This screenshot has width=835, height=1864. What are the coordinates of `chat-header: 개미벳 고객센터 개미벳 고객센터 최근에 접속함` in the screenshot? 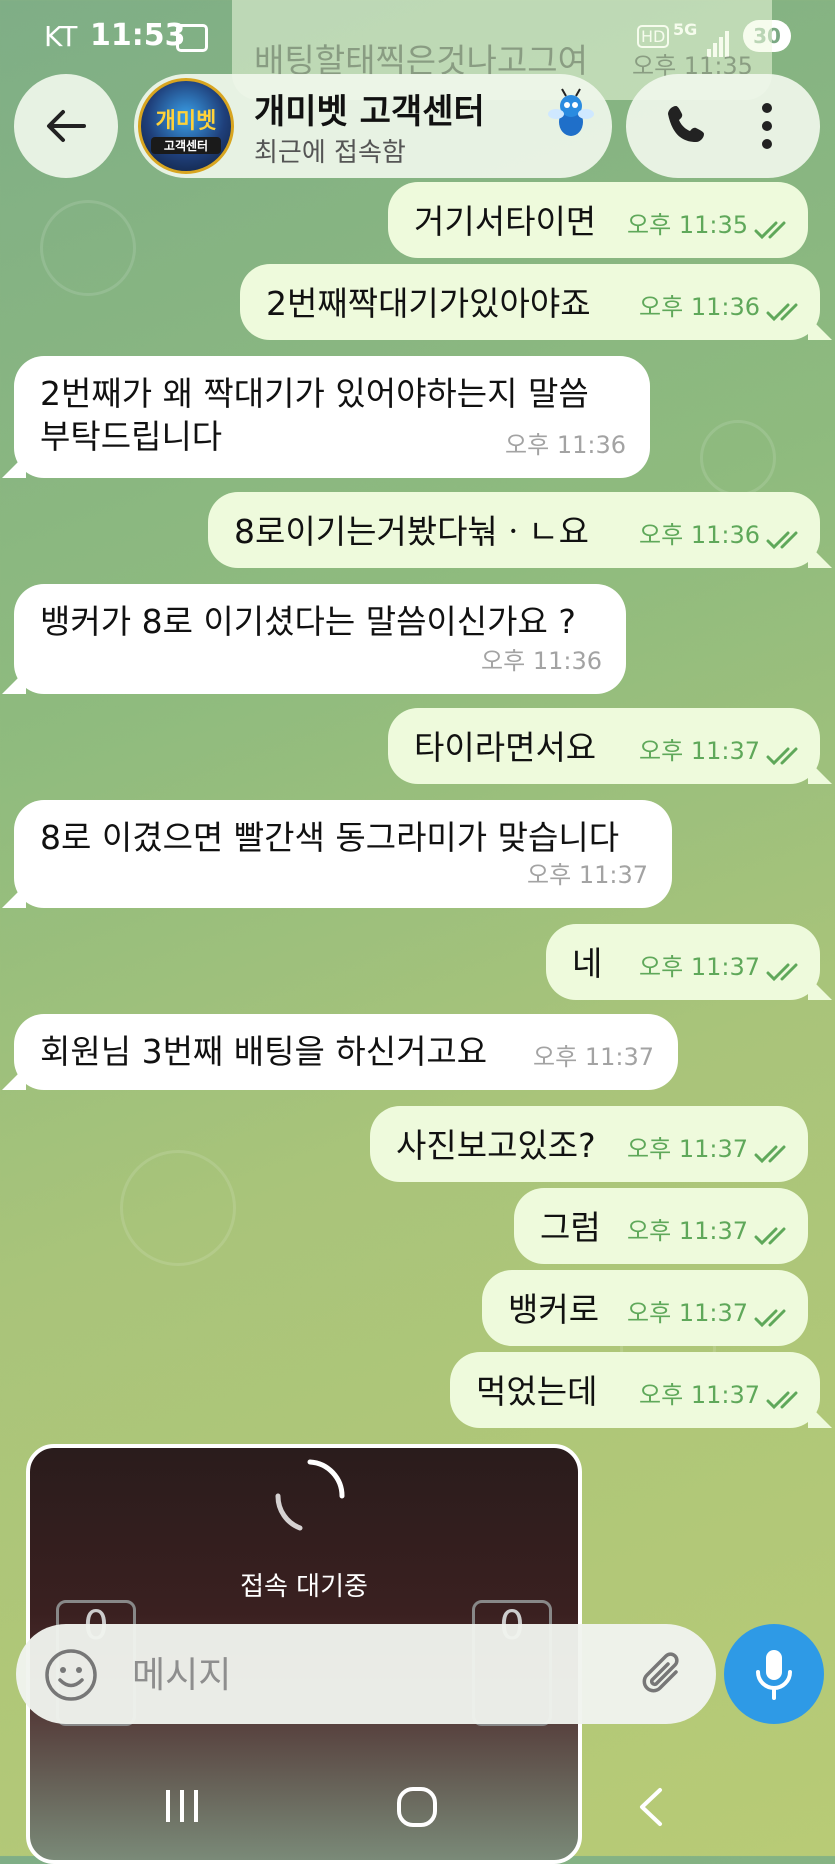 It's located at (373, 126).